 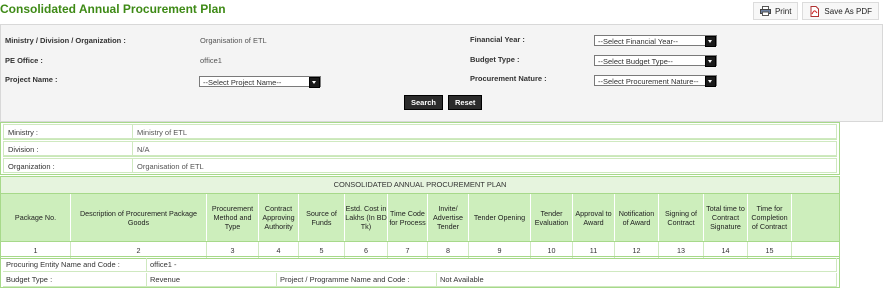 I want to click on info-row: Organization : Organisation of ETL, so click(x=420, y=165).